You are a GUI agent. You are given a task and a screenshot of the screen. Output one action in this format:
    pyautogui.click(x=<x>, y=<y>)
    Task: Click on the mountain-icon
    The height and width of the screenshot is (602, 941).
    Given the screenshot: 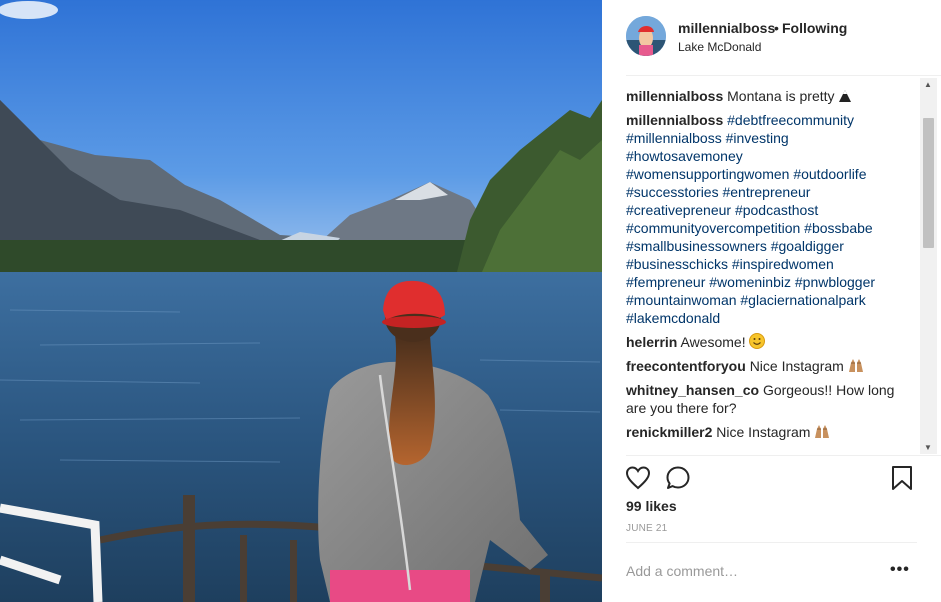 What is the action you would take?
    pyautogui.click(x=845, y=98)
    